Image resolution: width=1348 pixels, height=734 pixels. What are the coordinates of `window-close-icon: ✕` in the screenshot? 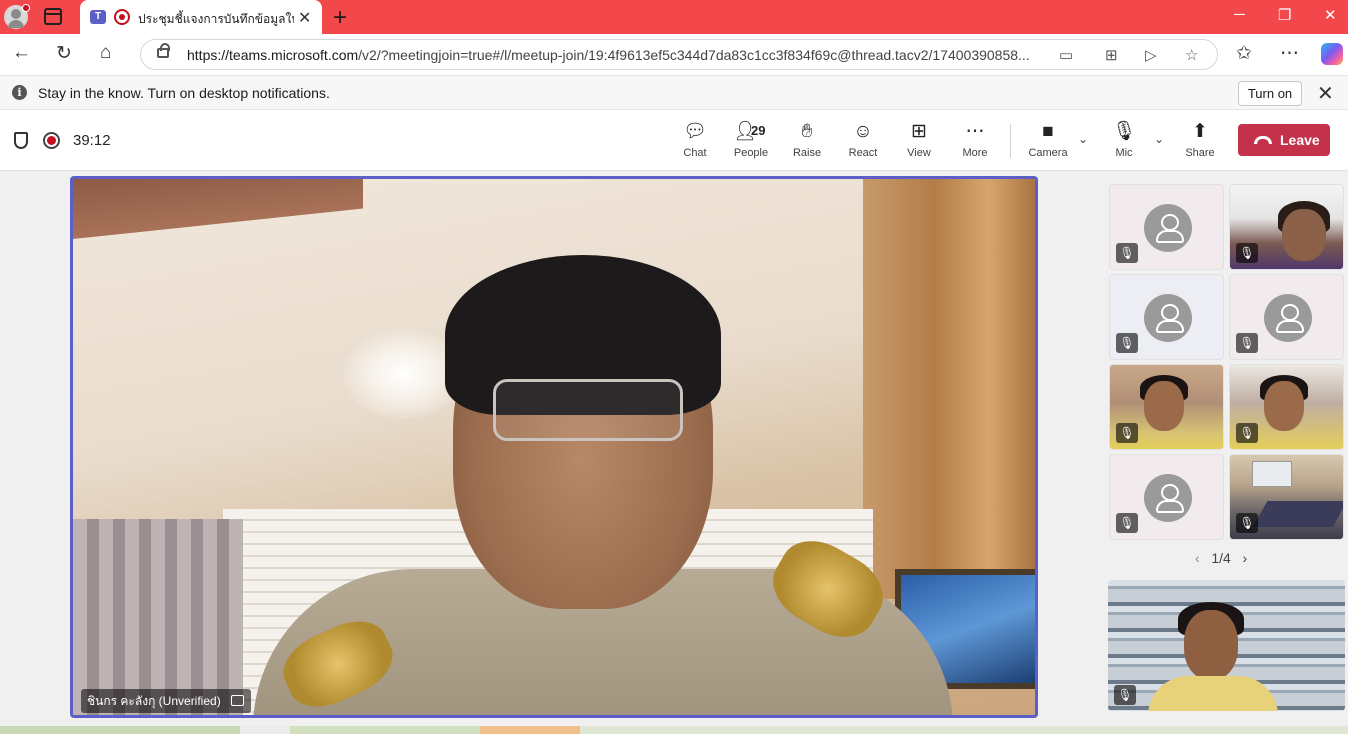 It's located at (1330, 15).